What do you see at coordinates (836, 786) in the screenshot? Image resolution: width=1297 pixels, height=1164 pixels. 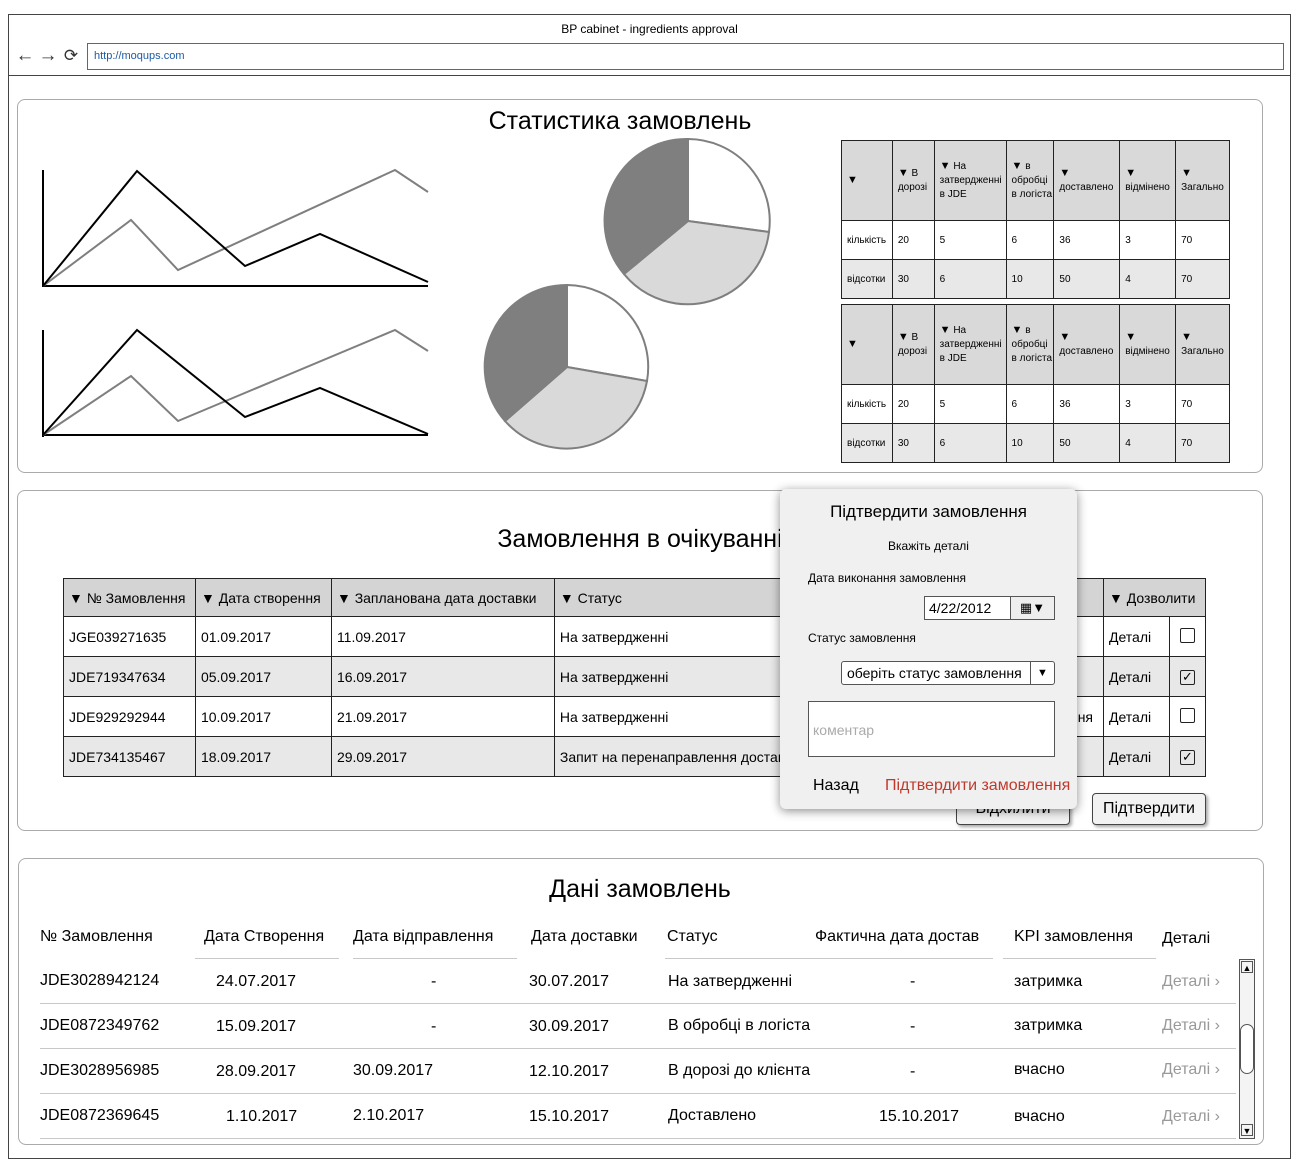 I see `back-button: Назад` at bounding box center [836, 786].